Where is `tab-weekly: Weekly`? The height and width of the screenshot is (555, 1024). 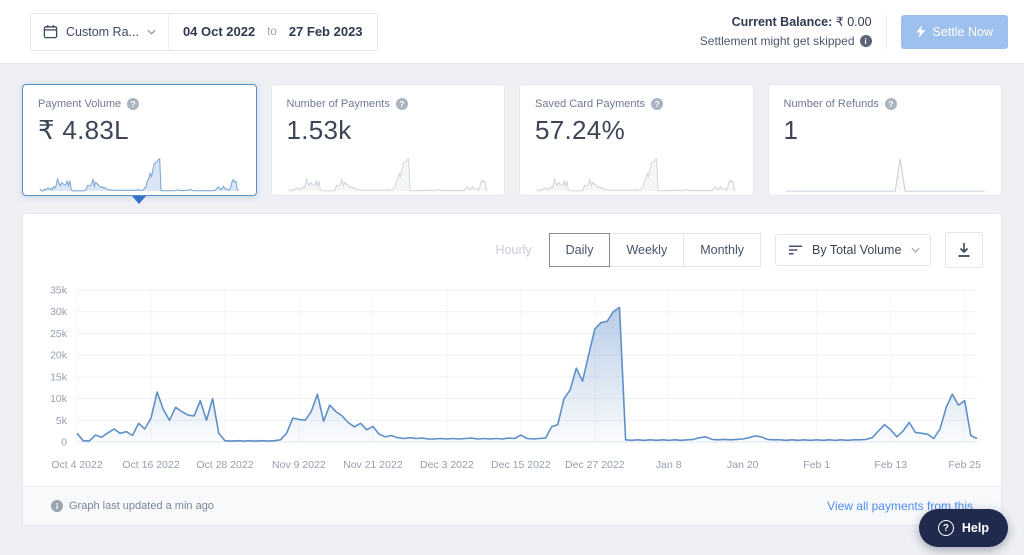
tab-weekly: Weekly is located at coordinates (647, 250).